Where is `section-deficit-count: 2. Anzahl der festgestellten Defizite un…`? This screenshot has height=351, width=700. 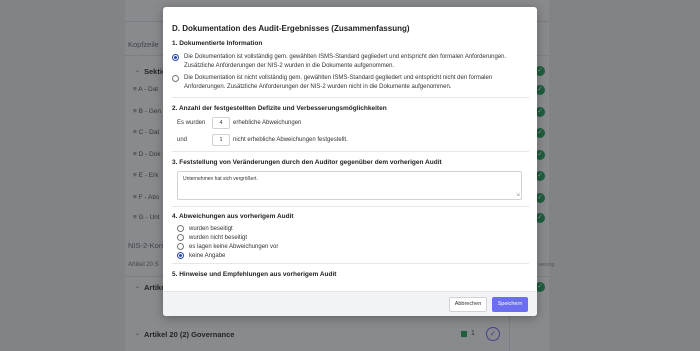
section-deficit-count: 2. Anzahl der festgestellten Defizite un… is located at coordinates (350, 125).